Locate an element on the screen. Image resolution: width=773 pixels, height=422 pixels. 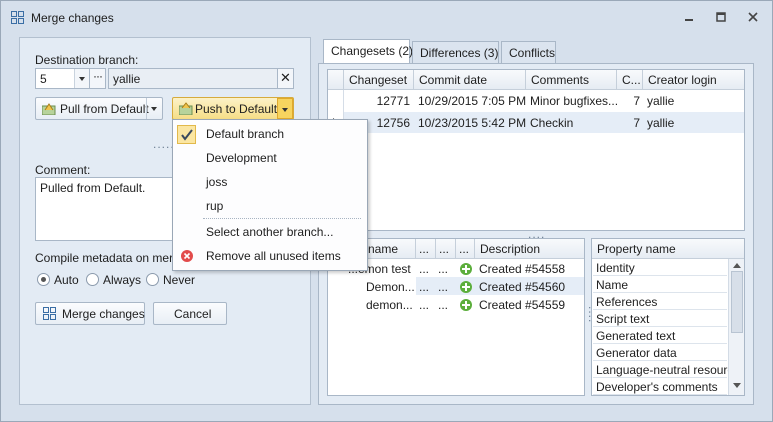
column-header-changeset: Changeset is located at coordinates (379, 80).